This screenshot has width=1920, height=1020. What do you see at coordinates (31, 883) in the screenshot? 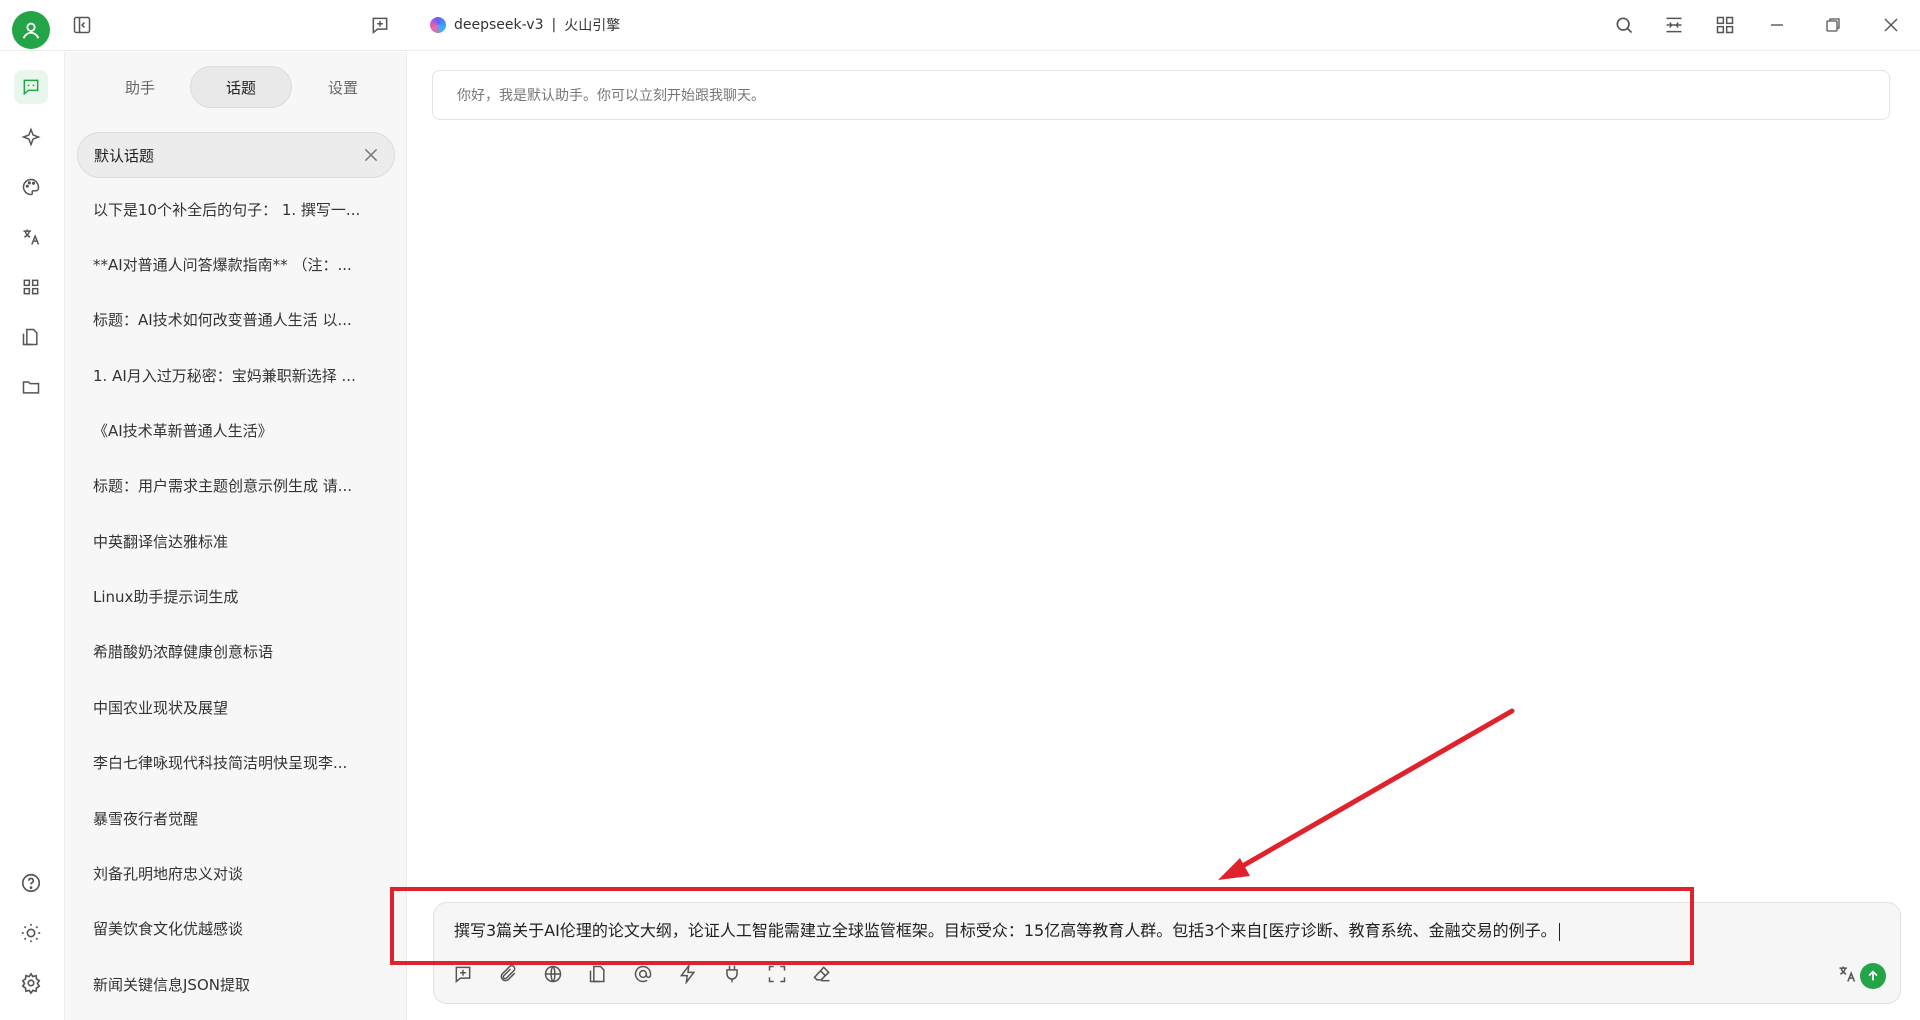
I see `help-icon` at bounding box center [31, 883].